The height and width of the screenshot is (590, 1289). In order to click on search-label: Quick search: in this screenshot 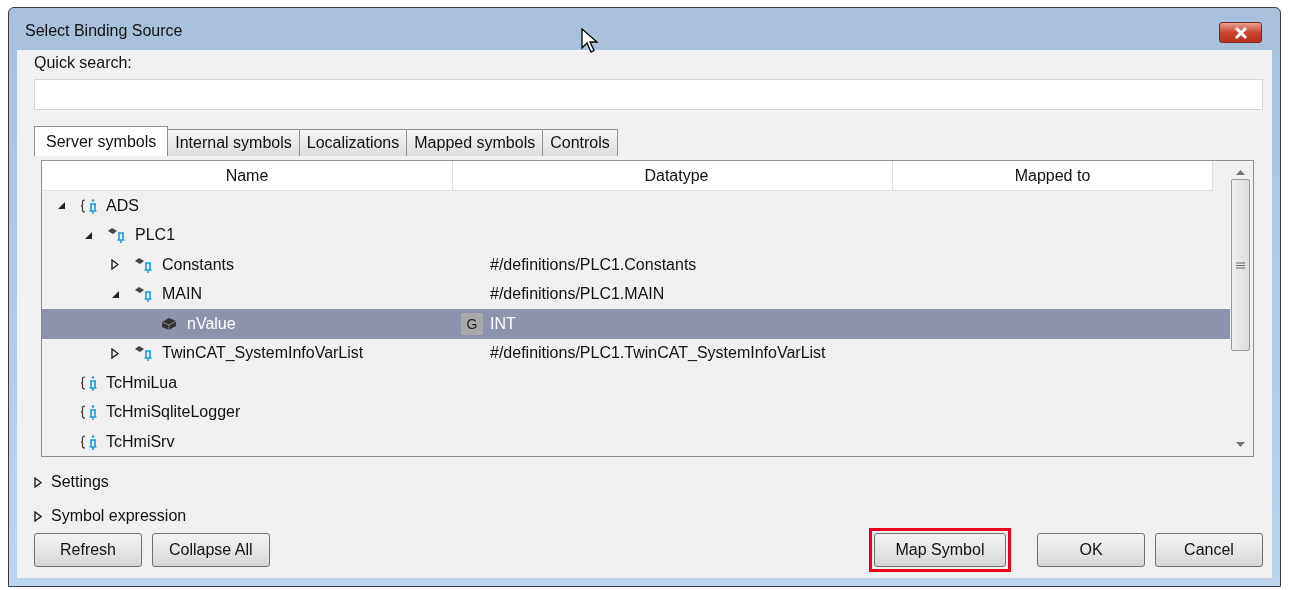, I will do `click(83, 63)`.